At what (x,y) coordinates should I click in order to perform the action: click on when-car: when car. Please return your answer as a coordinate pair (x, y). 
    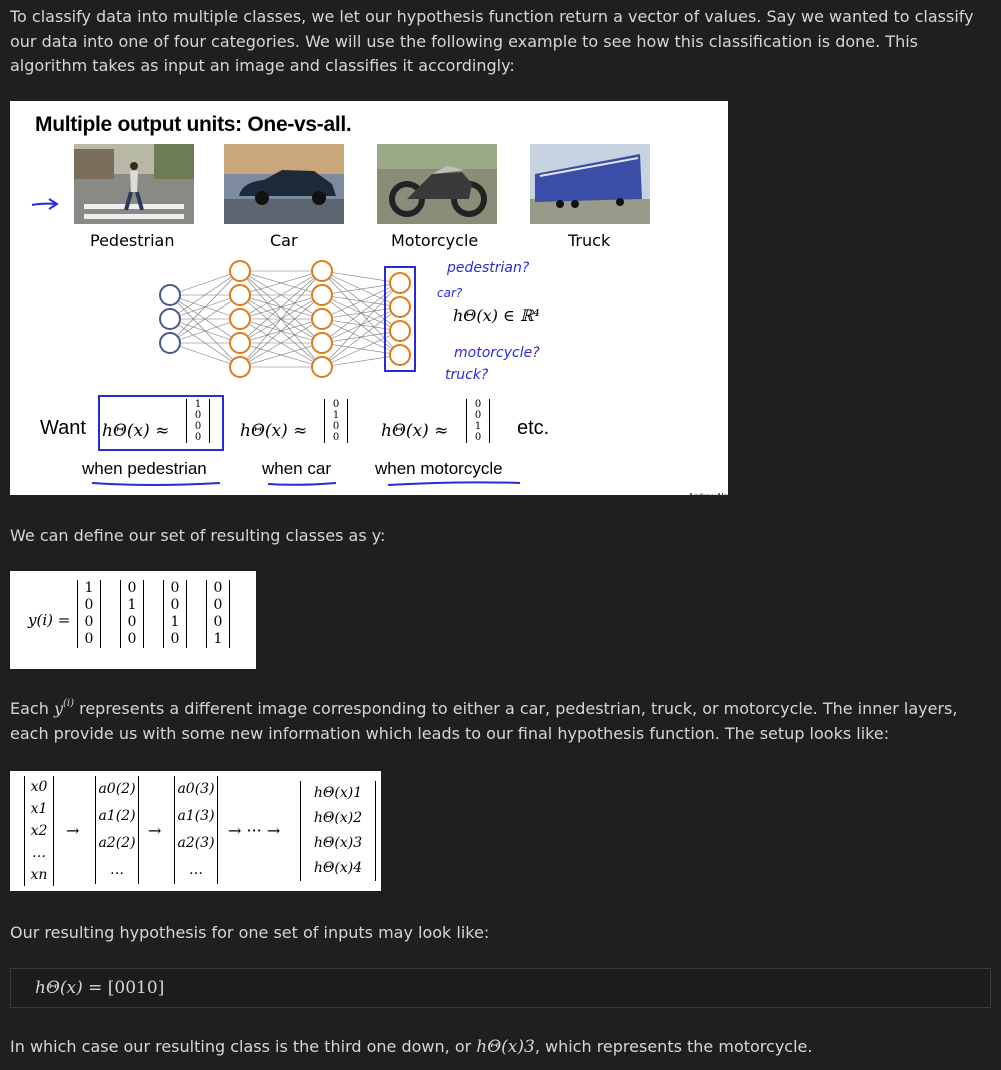
    Looking at the image, I should click on (296, 468).